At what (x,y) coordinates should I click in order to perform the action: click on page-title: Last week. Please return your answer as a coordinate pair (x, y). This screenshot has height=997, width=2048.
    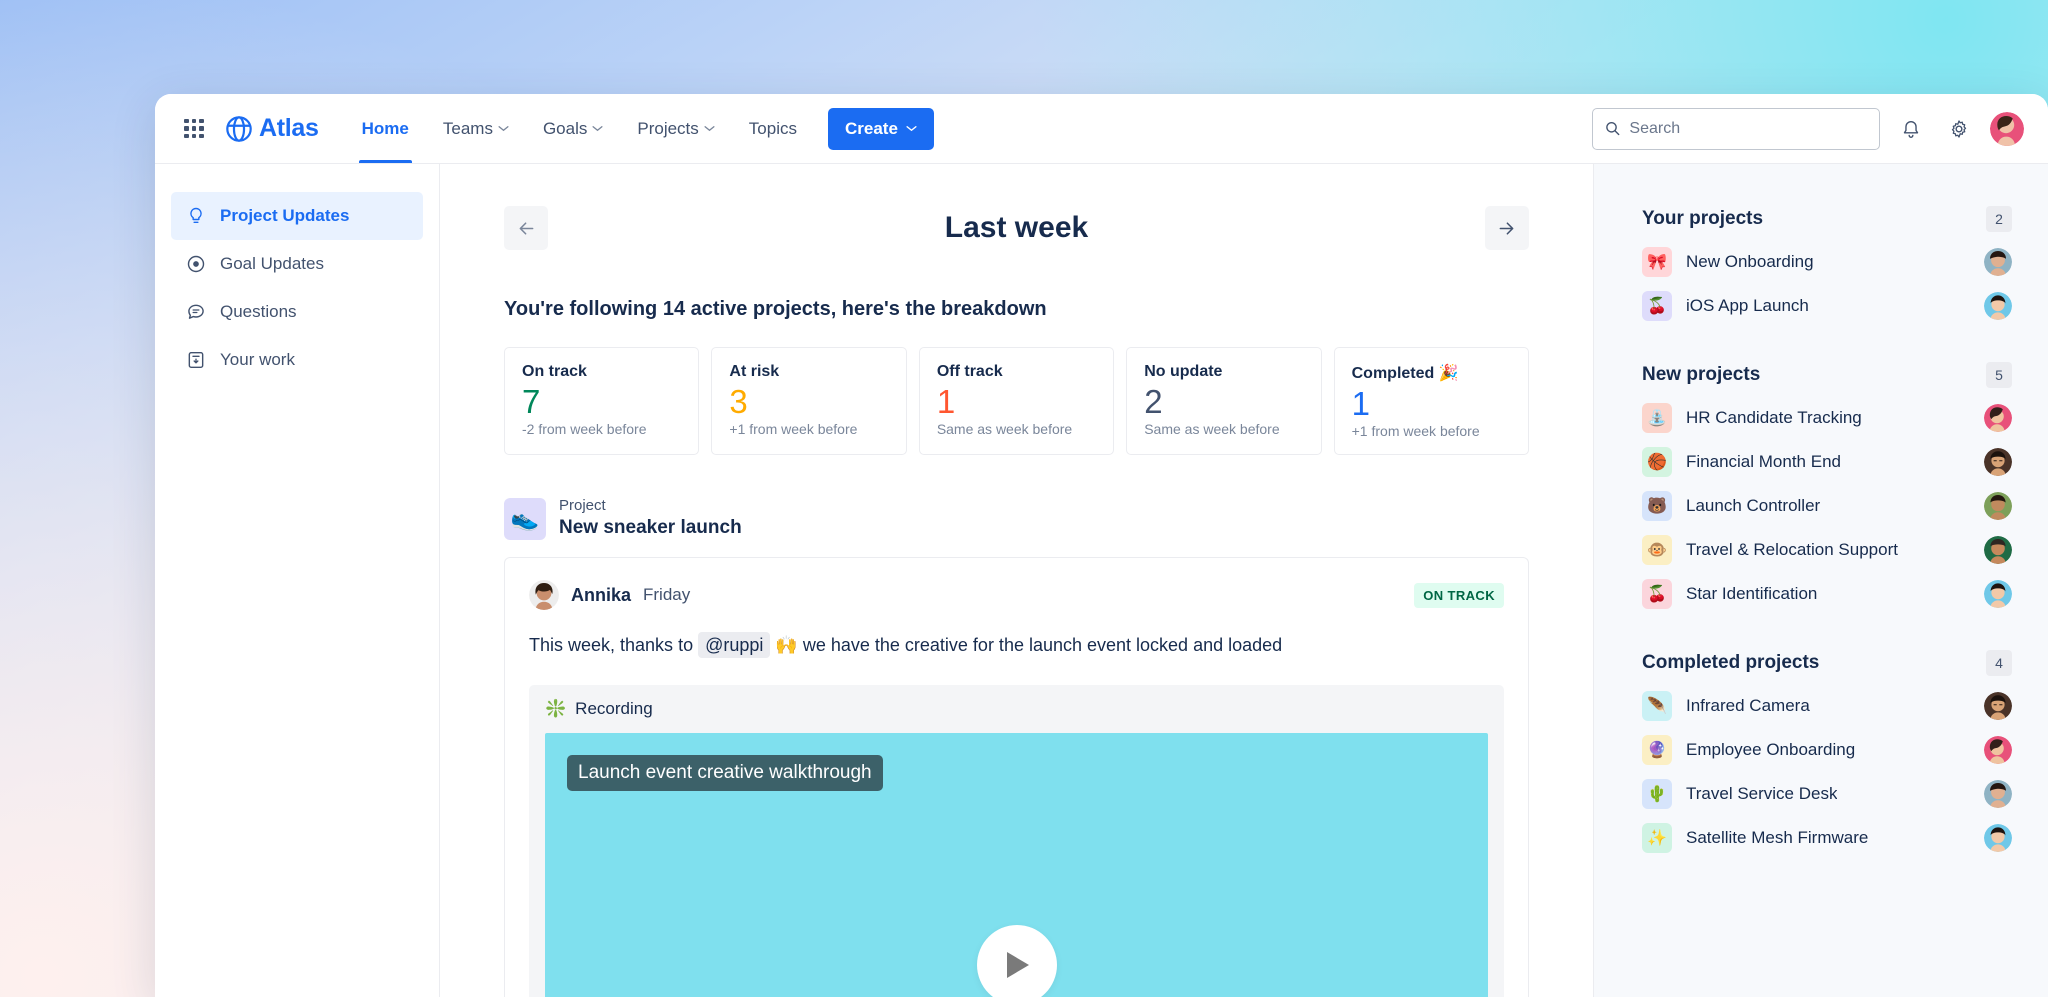
    Looking at the image, I should click on (1016, 227).